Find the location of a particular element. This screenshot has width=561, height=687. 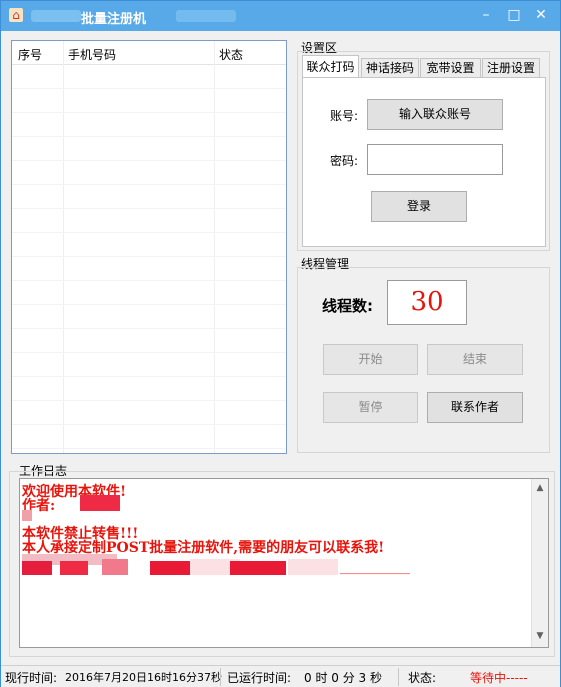

app-icon: ⌂ is located at coordinates (16, 15).